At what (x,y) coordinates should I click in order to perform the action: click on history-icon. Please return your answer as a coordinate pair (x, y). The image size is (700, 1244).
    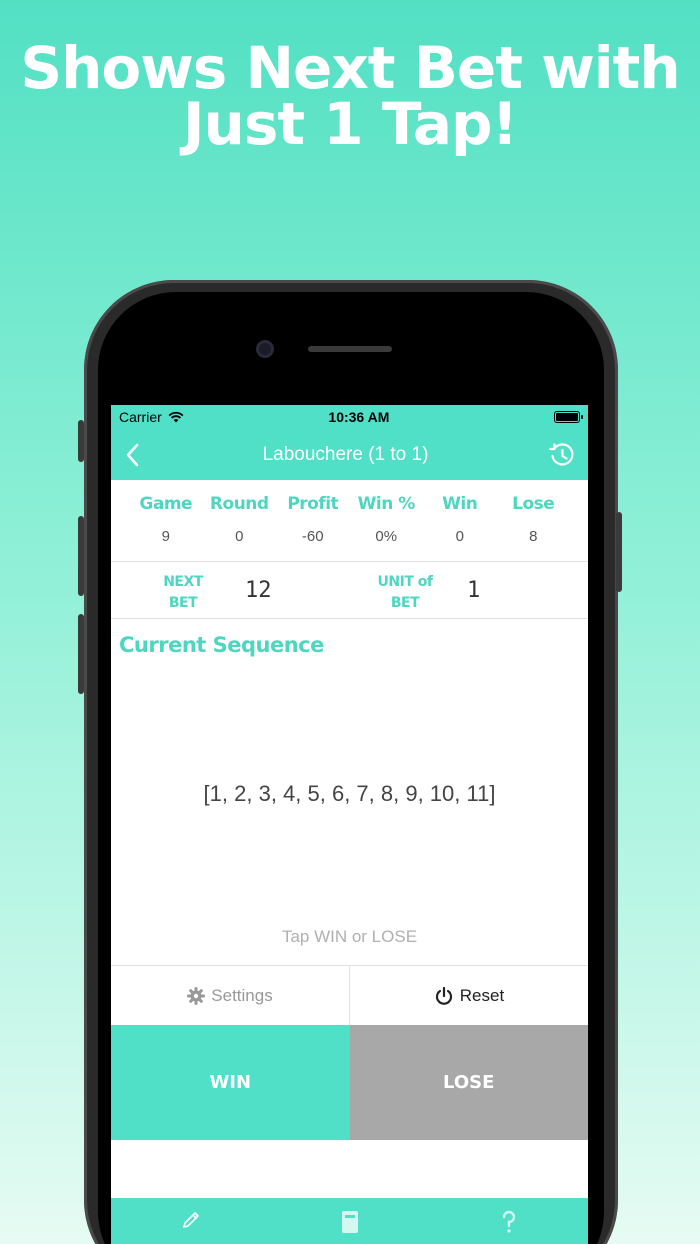
    Looking at the image, I should click on (562, 455).